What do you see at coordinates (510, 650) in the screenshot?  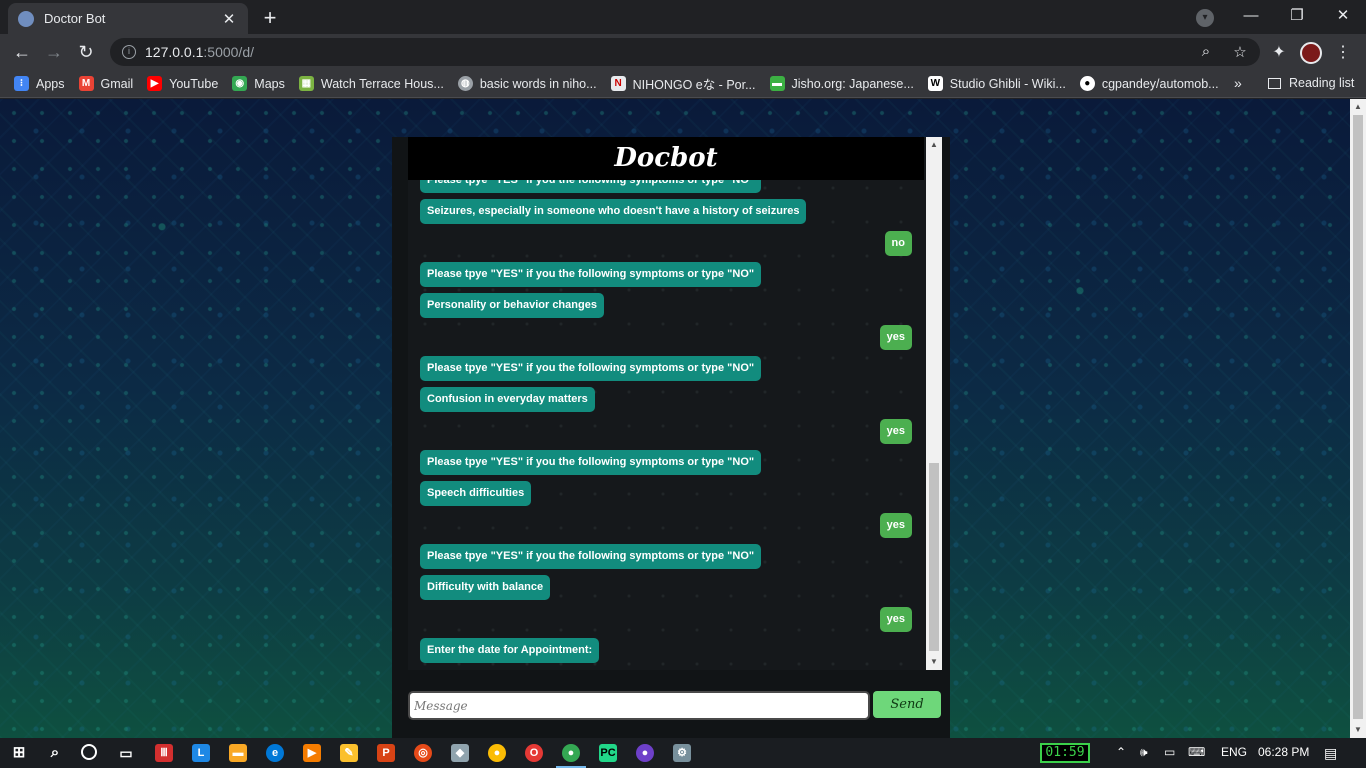 I see `bot-message: Enter the date for Appointment:` at bounding box center [510, 650].